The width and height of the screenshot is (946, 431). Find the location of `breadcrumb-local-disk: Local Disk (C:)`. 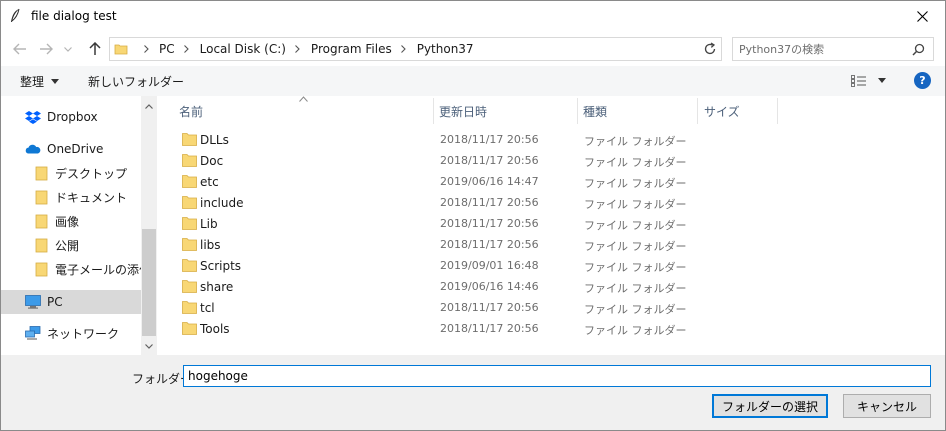

breadcrumb-local-disk: Local Disk (C:) is located at coordinates (243, 49).